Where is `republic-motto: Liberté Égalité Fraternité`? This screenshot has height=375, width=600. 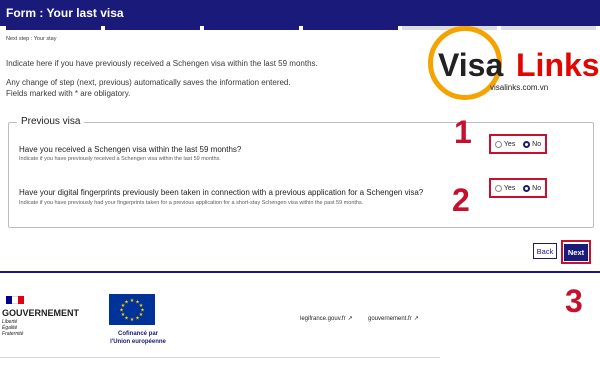 republic-motto: Liberté Égalité Fraternité is located at coordinates (13, 328).